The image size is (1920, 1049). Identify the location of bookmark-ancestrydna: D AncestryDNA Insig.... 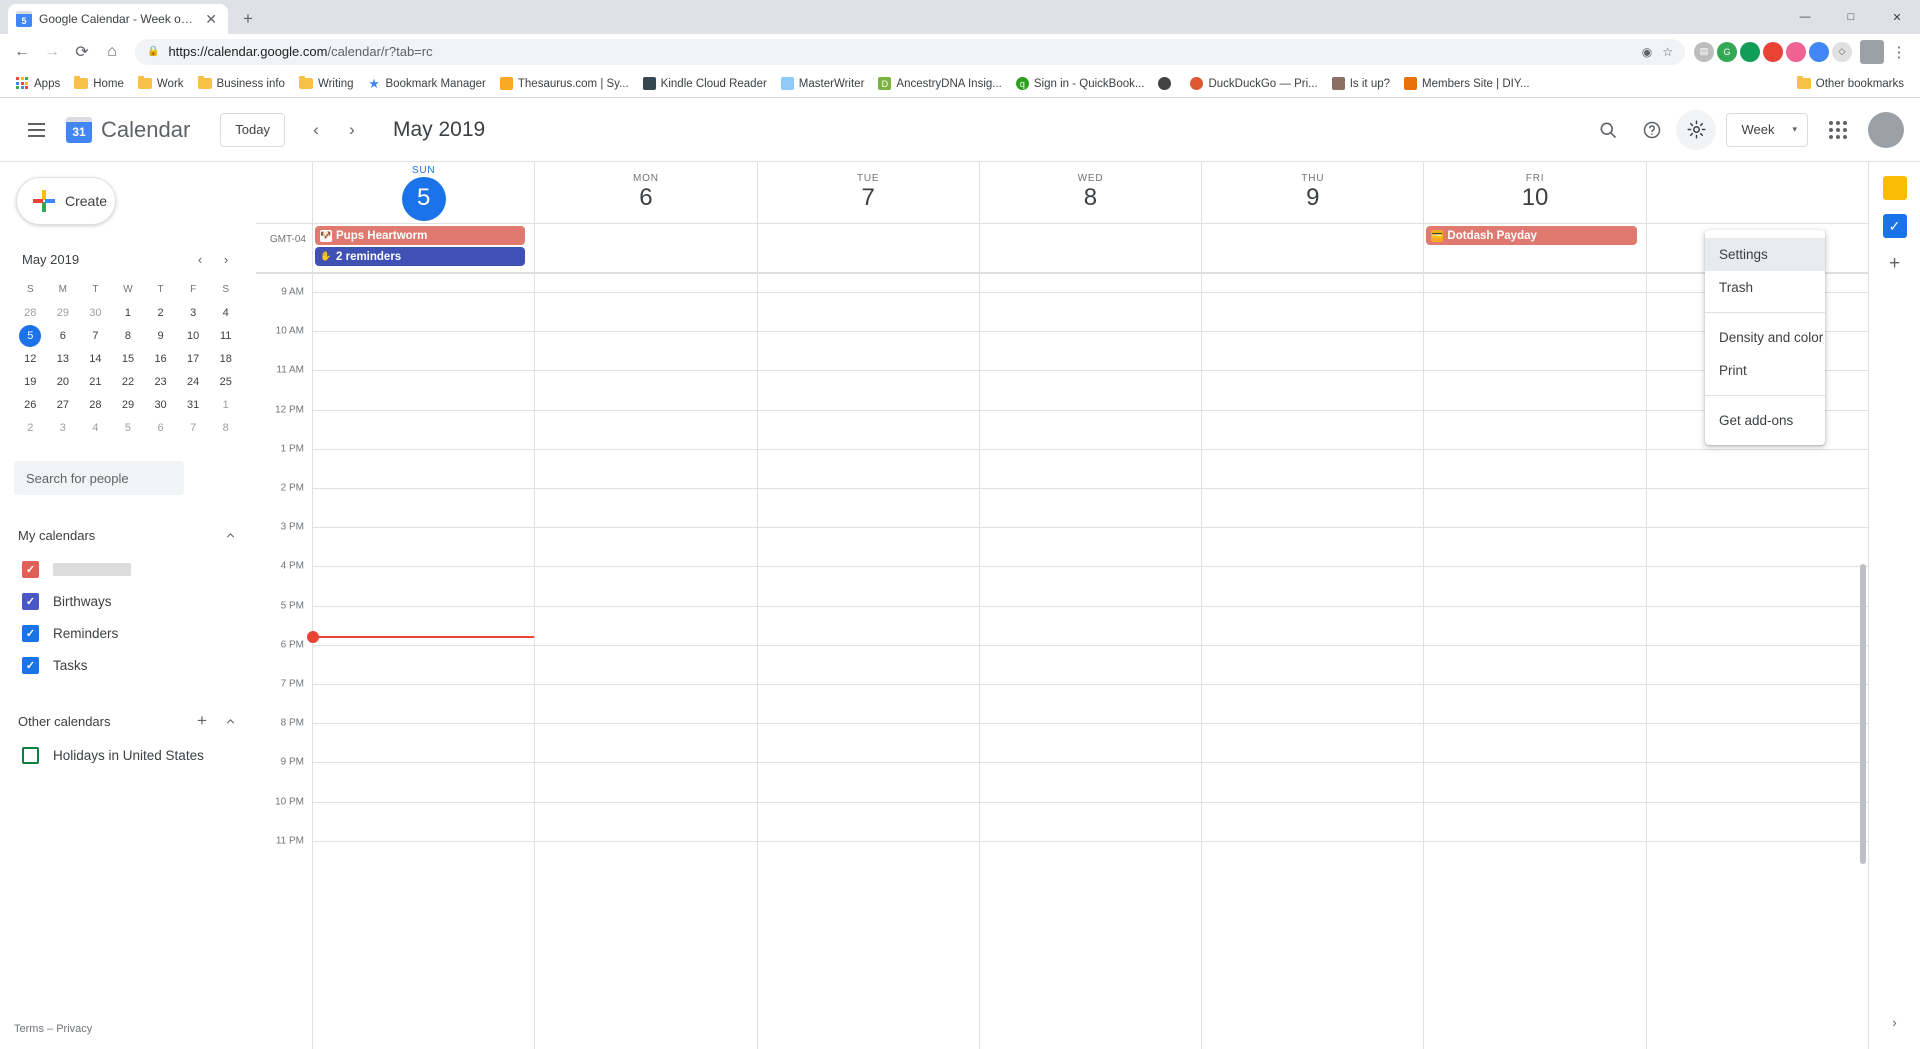
(939, 83).